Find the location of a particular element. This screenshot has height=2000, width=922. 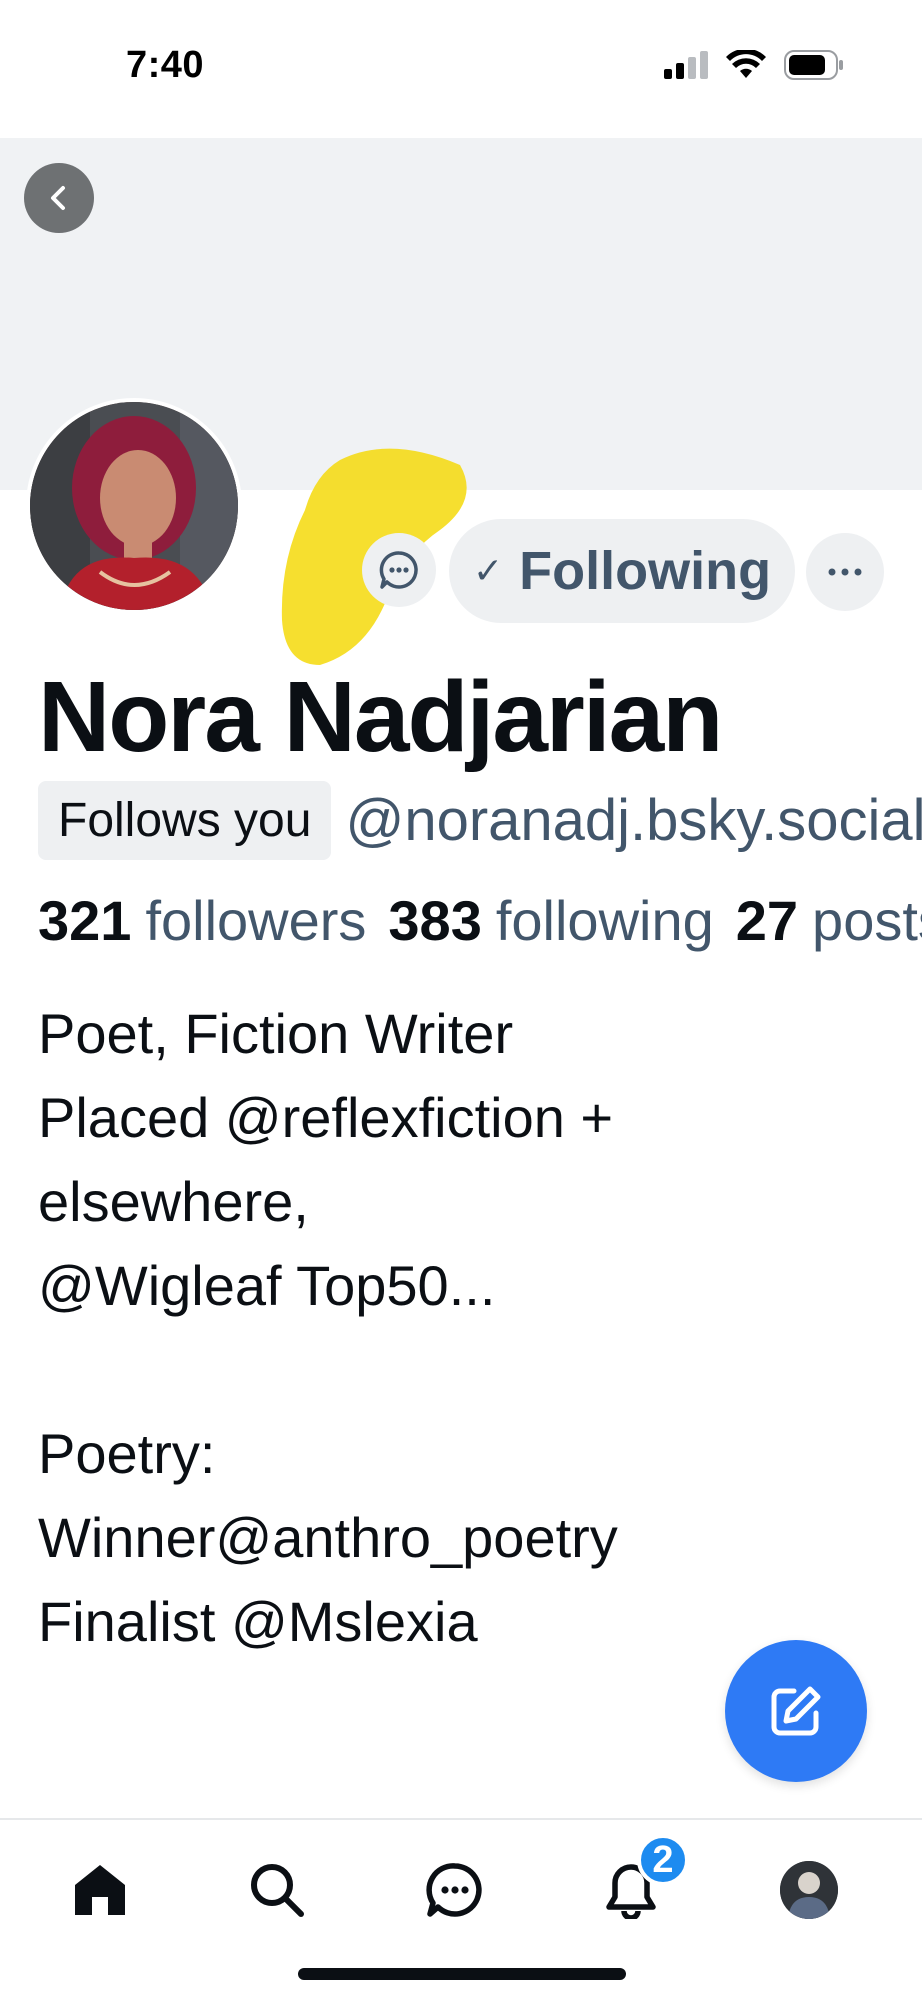

compose-icon is located at coordinates (796, 1711).